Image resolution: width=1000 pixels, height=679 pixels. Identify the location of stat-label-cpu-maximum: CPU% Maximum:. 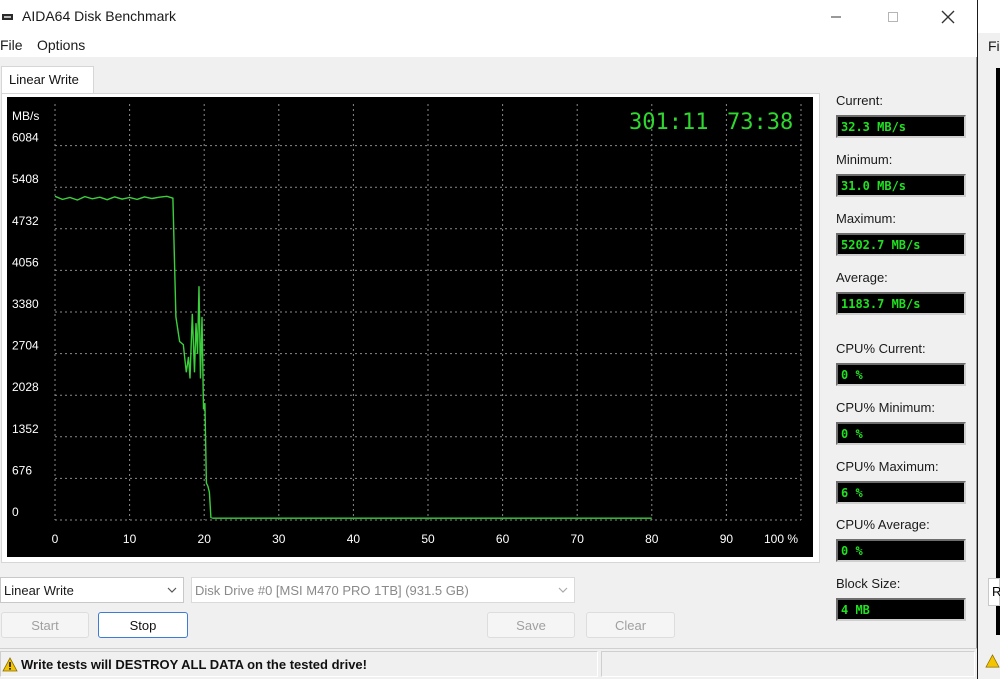
(887, 466).